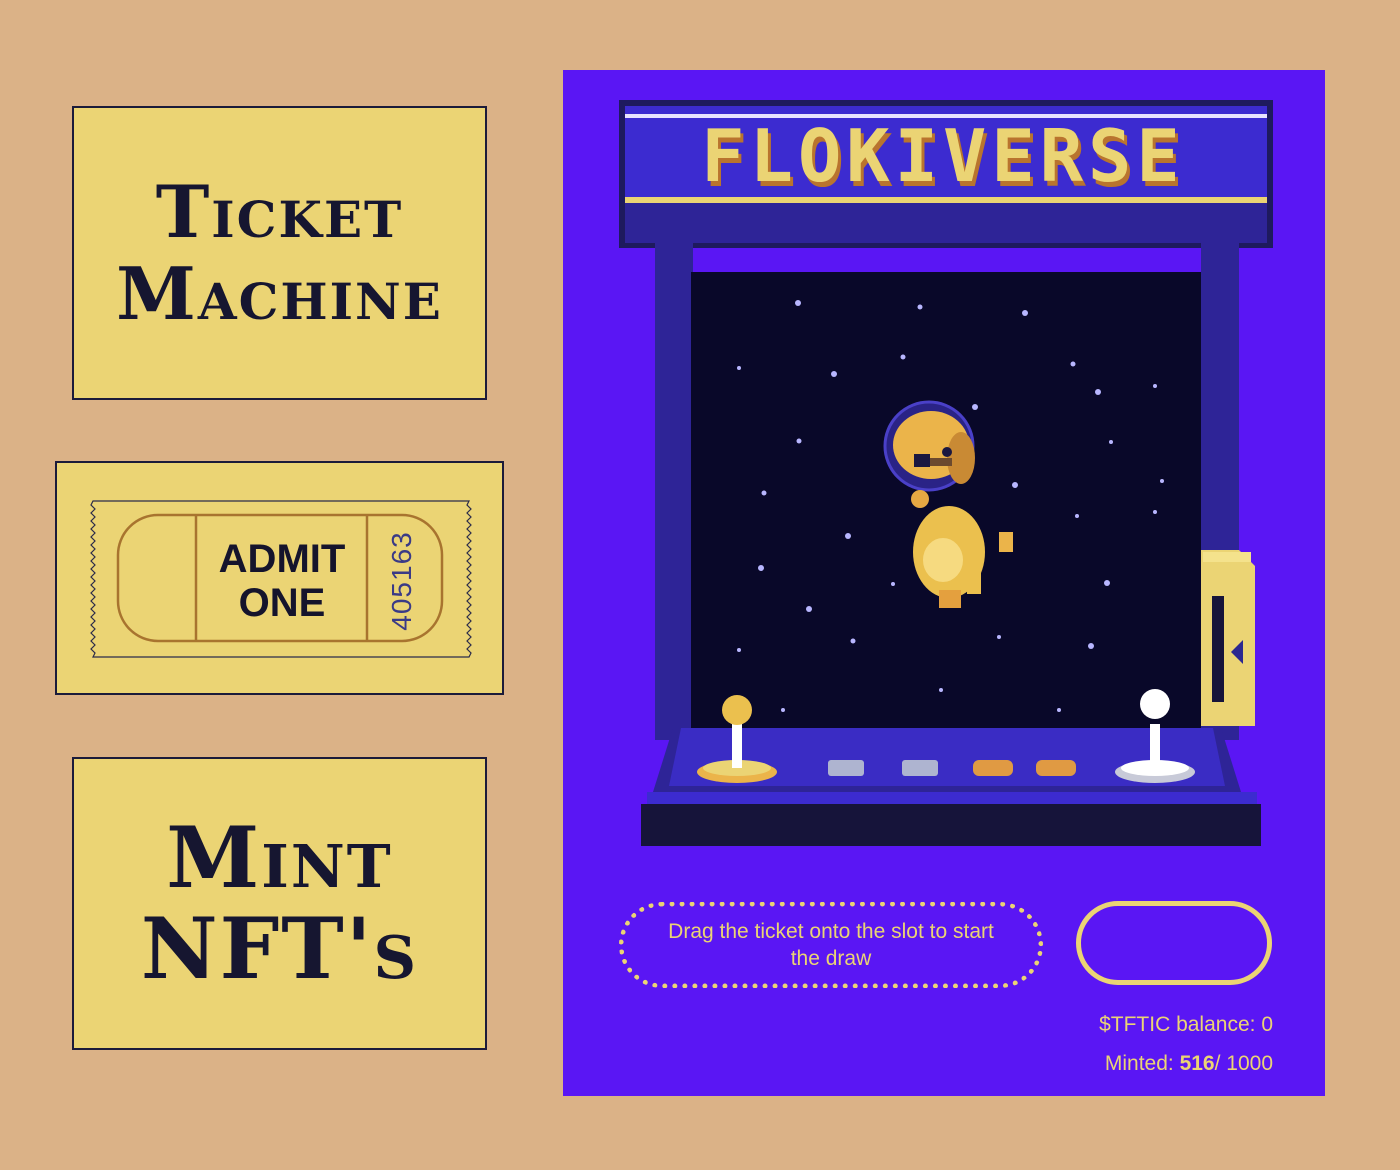  I want to click on mint-label-line2: NFT's, so click(279, 948).